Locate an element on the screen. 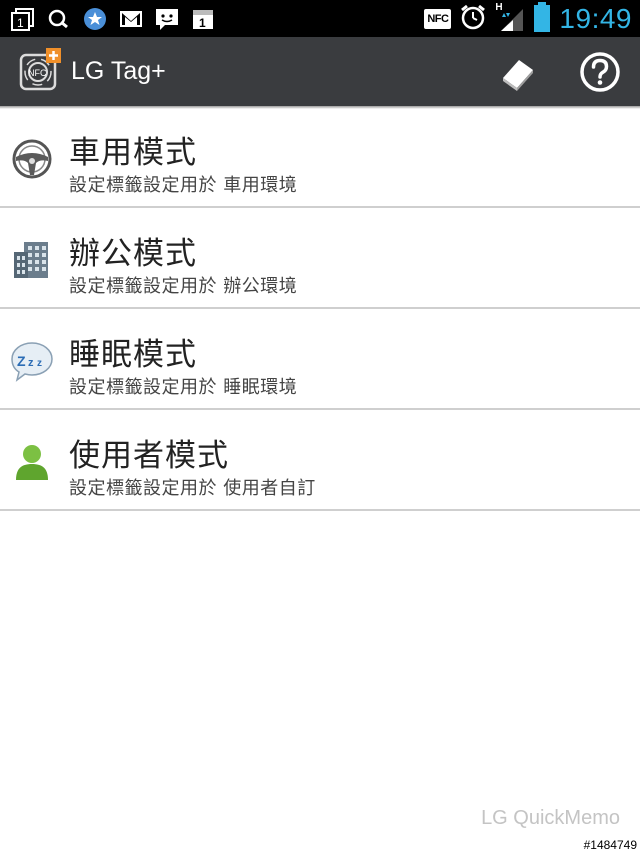  office-building-icon is located at coordinates (32, 260).